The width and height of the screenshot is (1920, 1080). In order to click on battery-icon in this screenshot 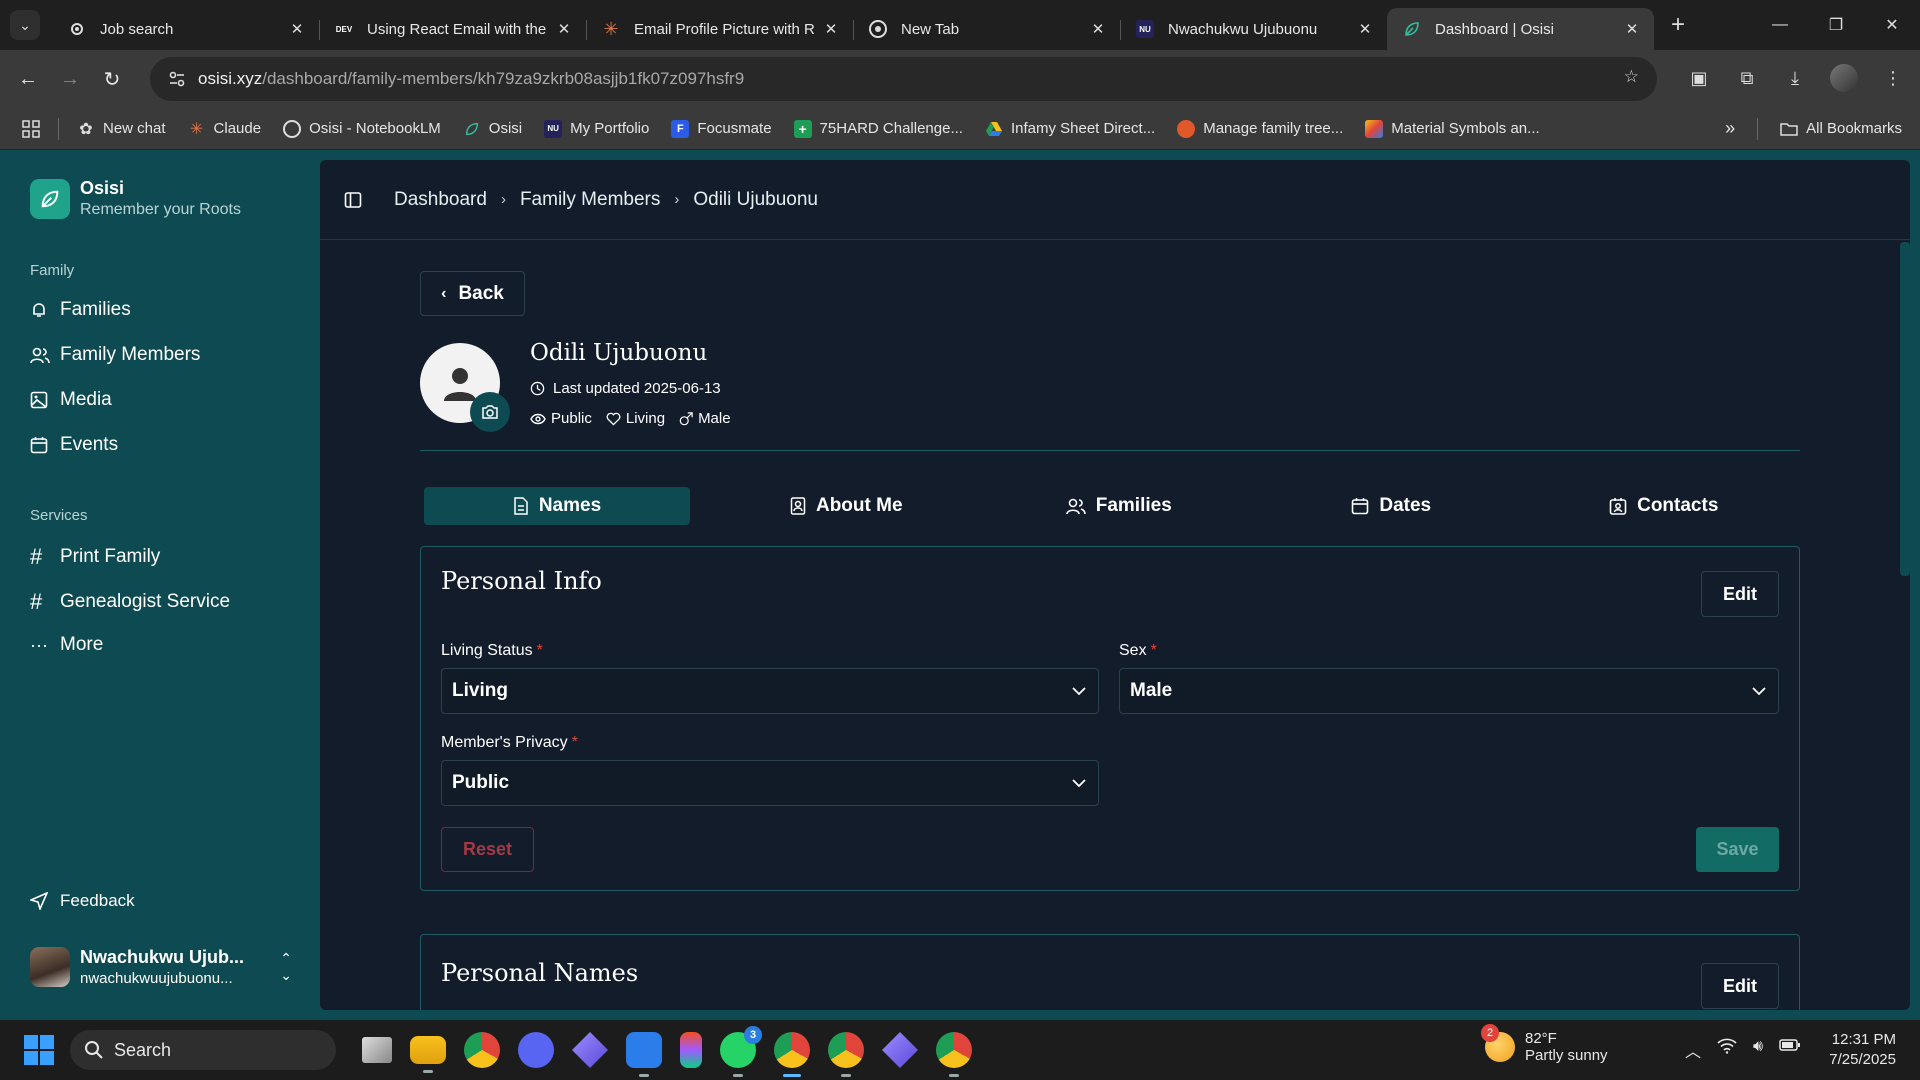, I will do `click(1790, 1050)`.